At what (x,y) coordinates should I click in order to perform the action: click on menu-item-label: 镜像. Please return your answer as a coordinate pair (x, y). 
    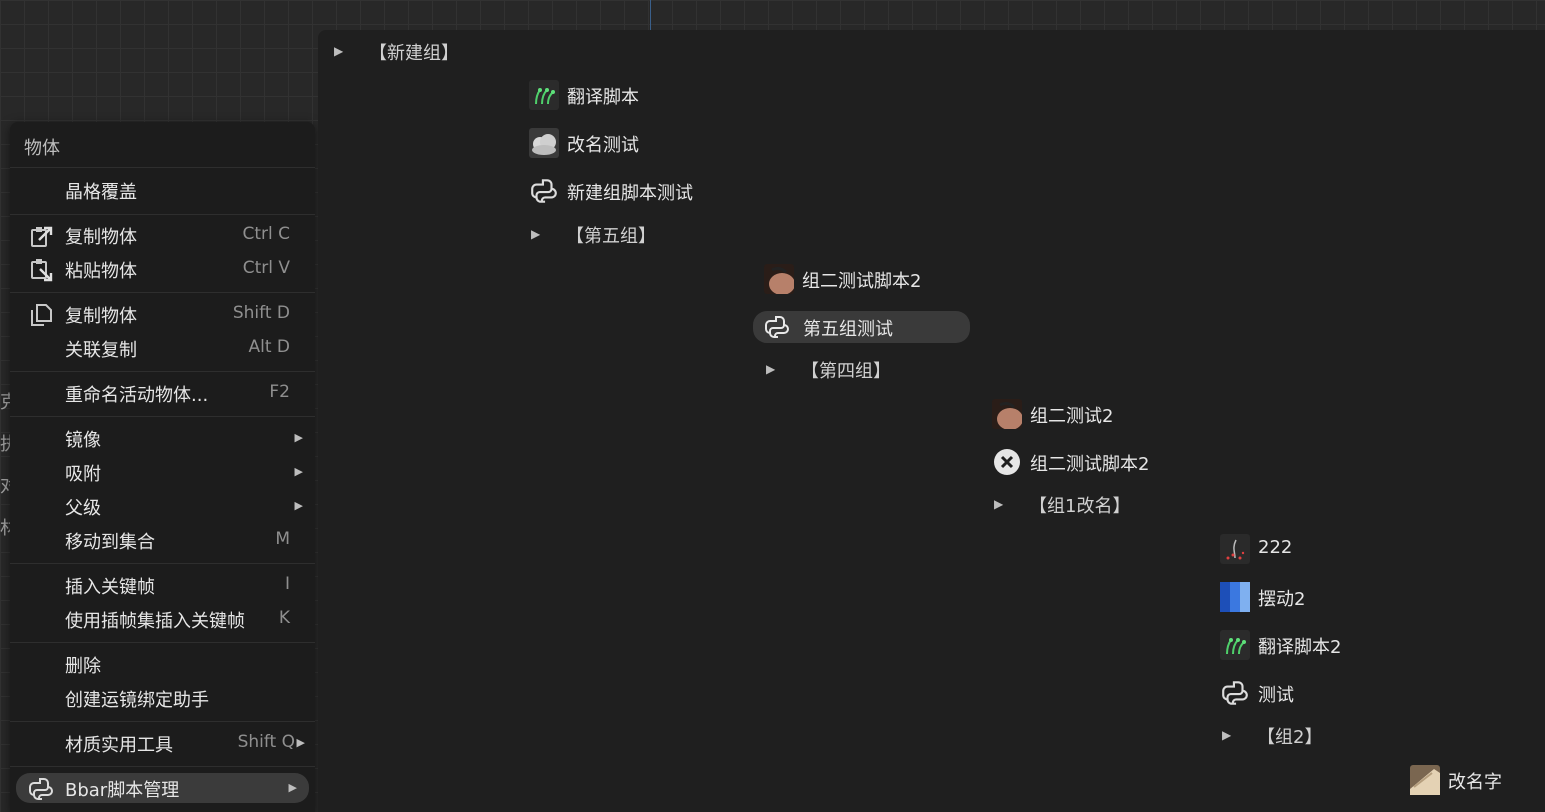
    Looking at the image, I should click on (83, 440).